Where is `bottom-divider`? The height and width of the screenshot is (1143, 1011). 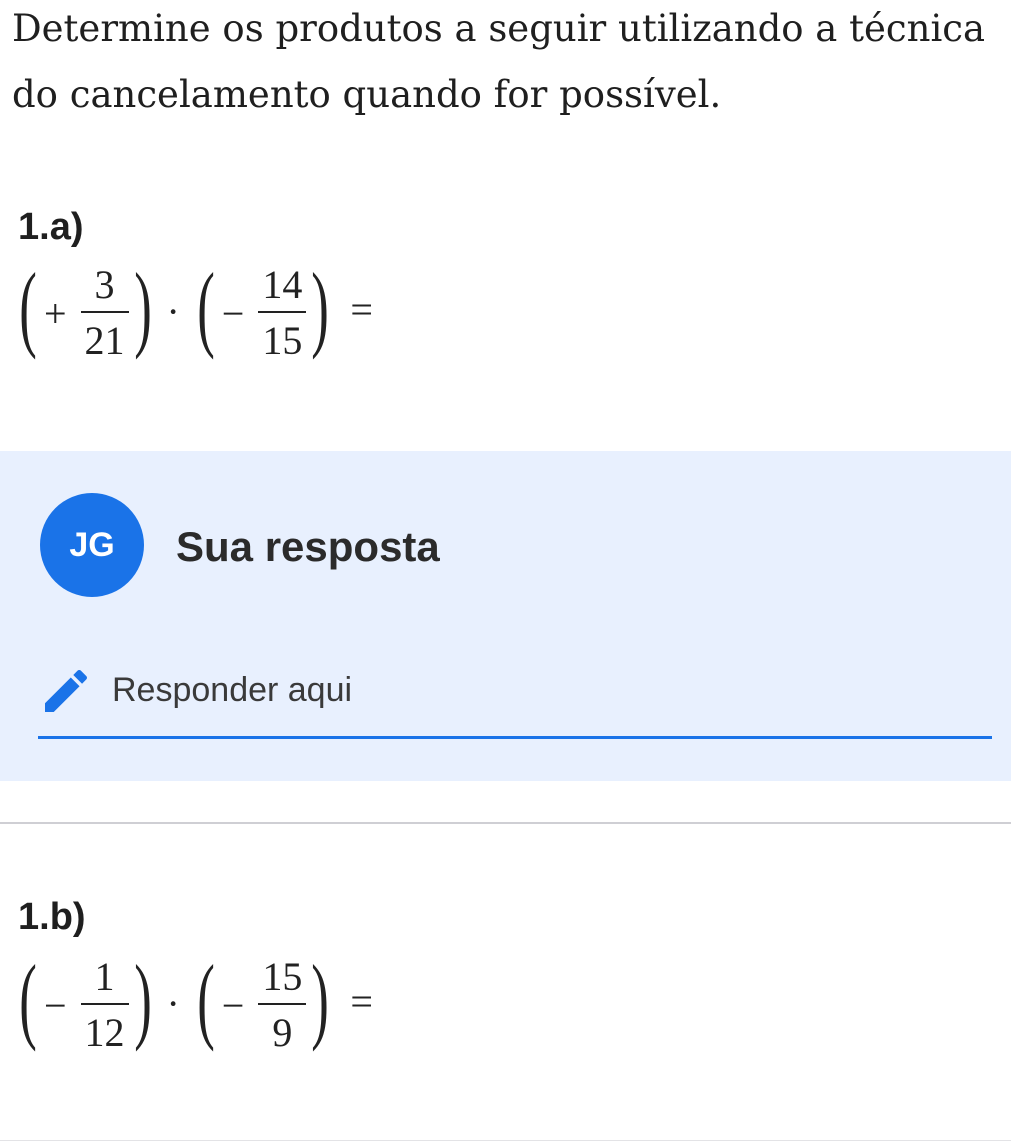 bottom-divider is located at coordinates (505, 1140).